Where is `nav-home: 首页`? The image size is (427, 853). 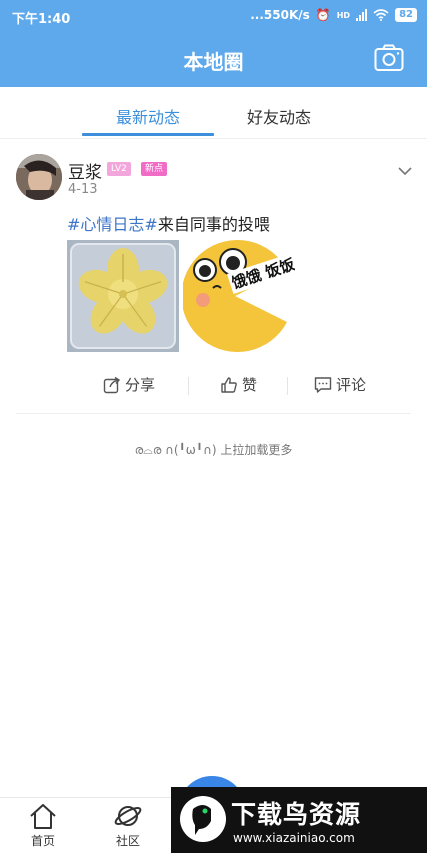
nav-home: 首页 is located at coordinates (43, 825).